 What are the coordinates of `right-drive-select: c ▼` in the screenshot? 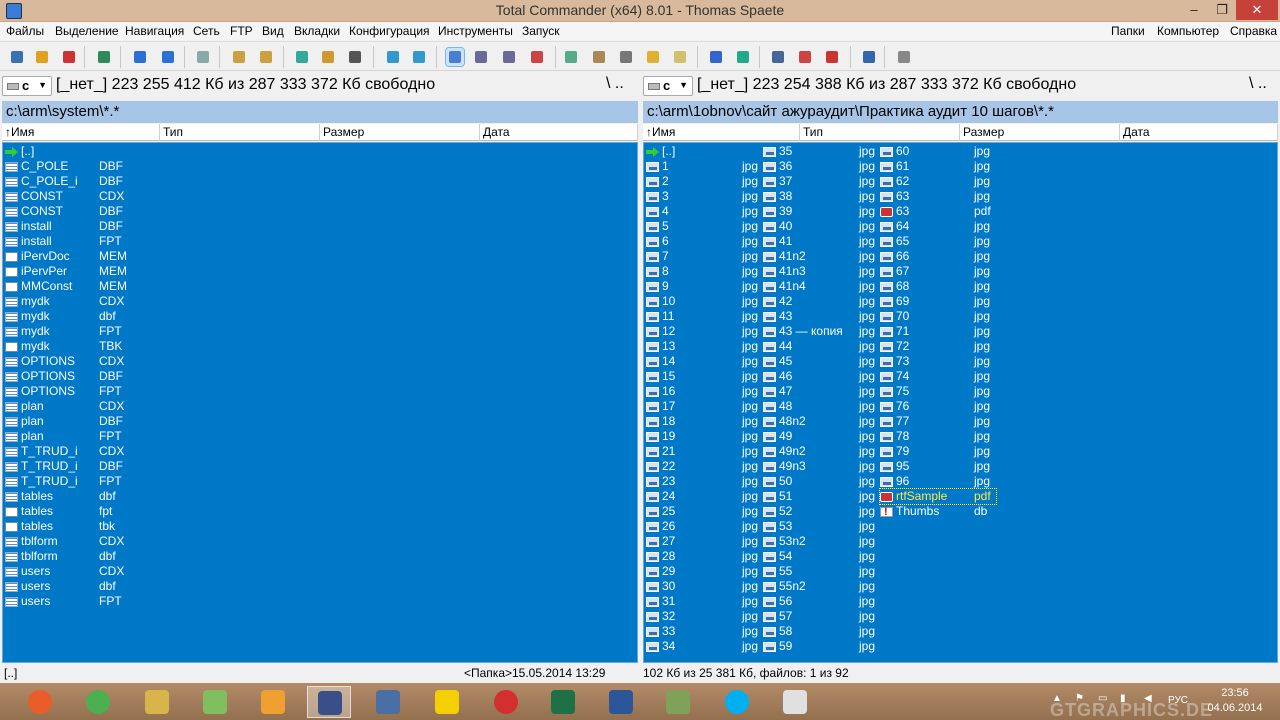 It's located at (668, 86).